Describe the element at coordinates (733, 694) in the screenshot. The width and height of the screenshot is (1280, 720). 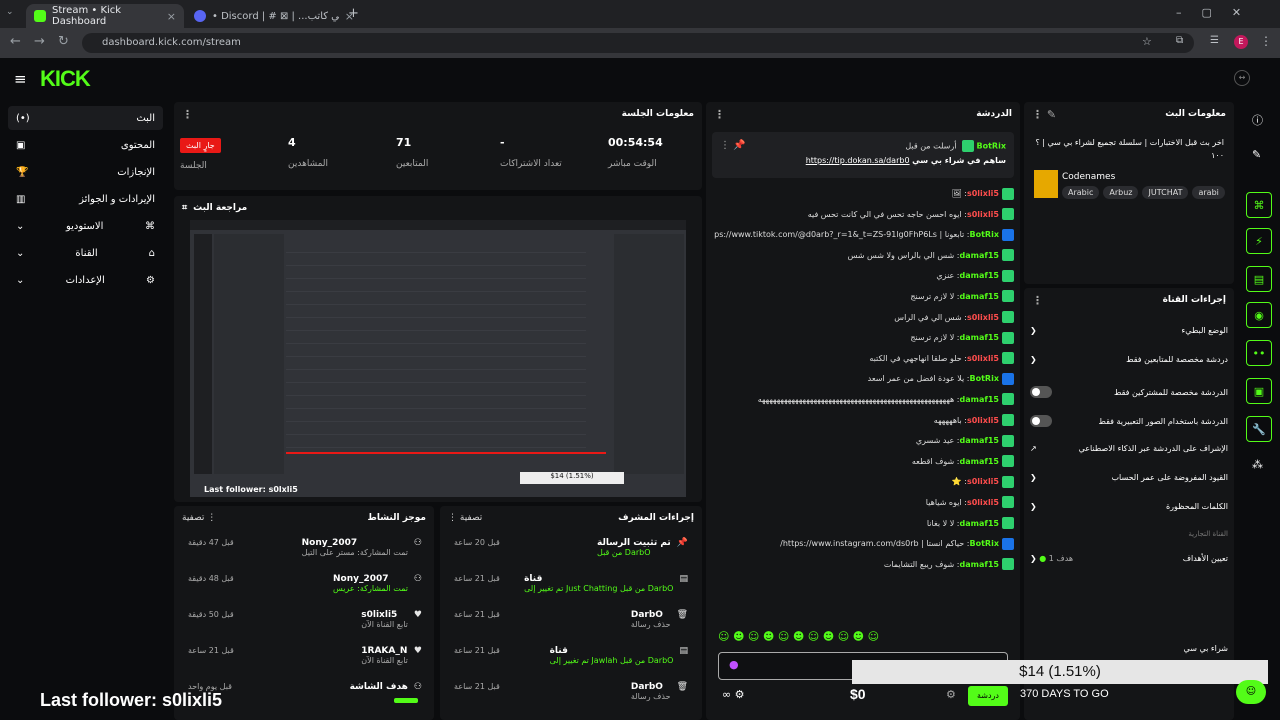
I see `chat-tools-icon: ∞ ⚙` at that location.